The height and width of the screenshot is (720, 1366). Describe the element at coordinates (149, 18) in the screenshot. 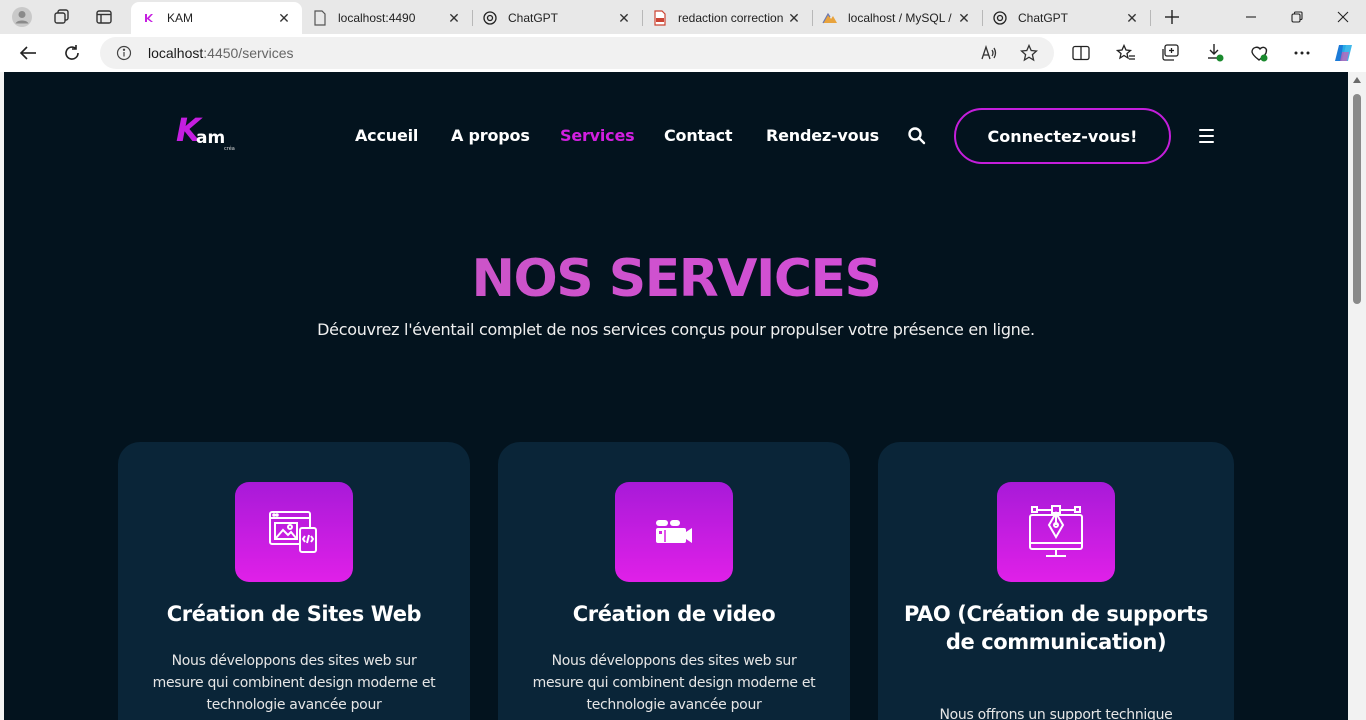

I see `kam-favicon-icon` at that location.